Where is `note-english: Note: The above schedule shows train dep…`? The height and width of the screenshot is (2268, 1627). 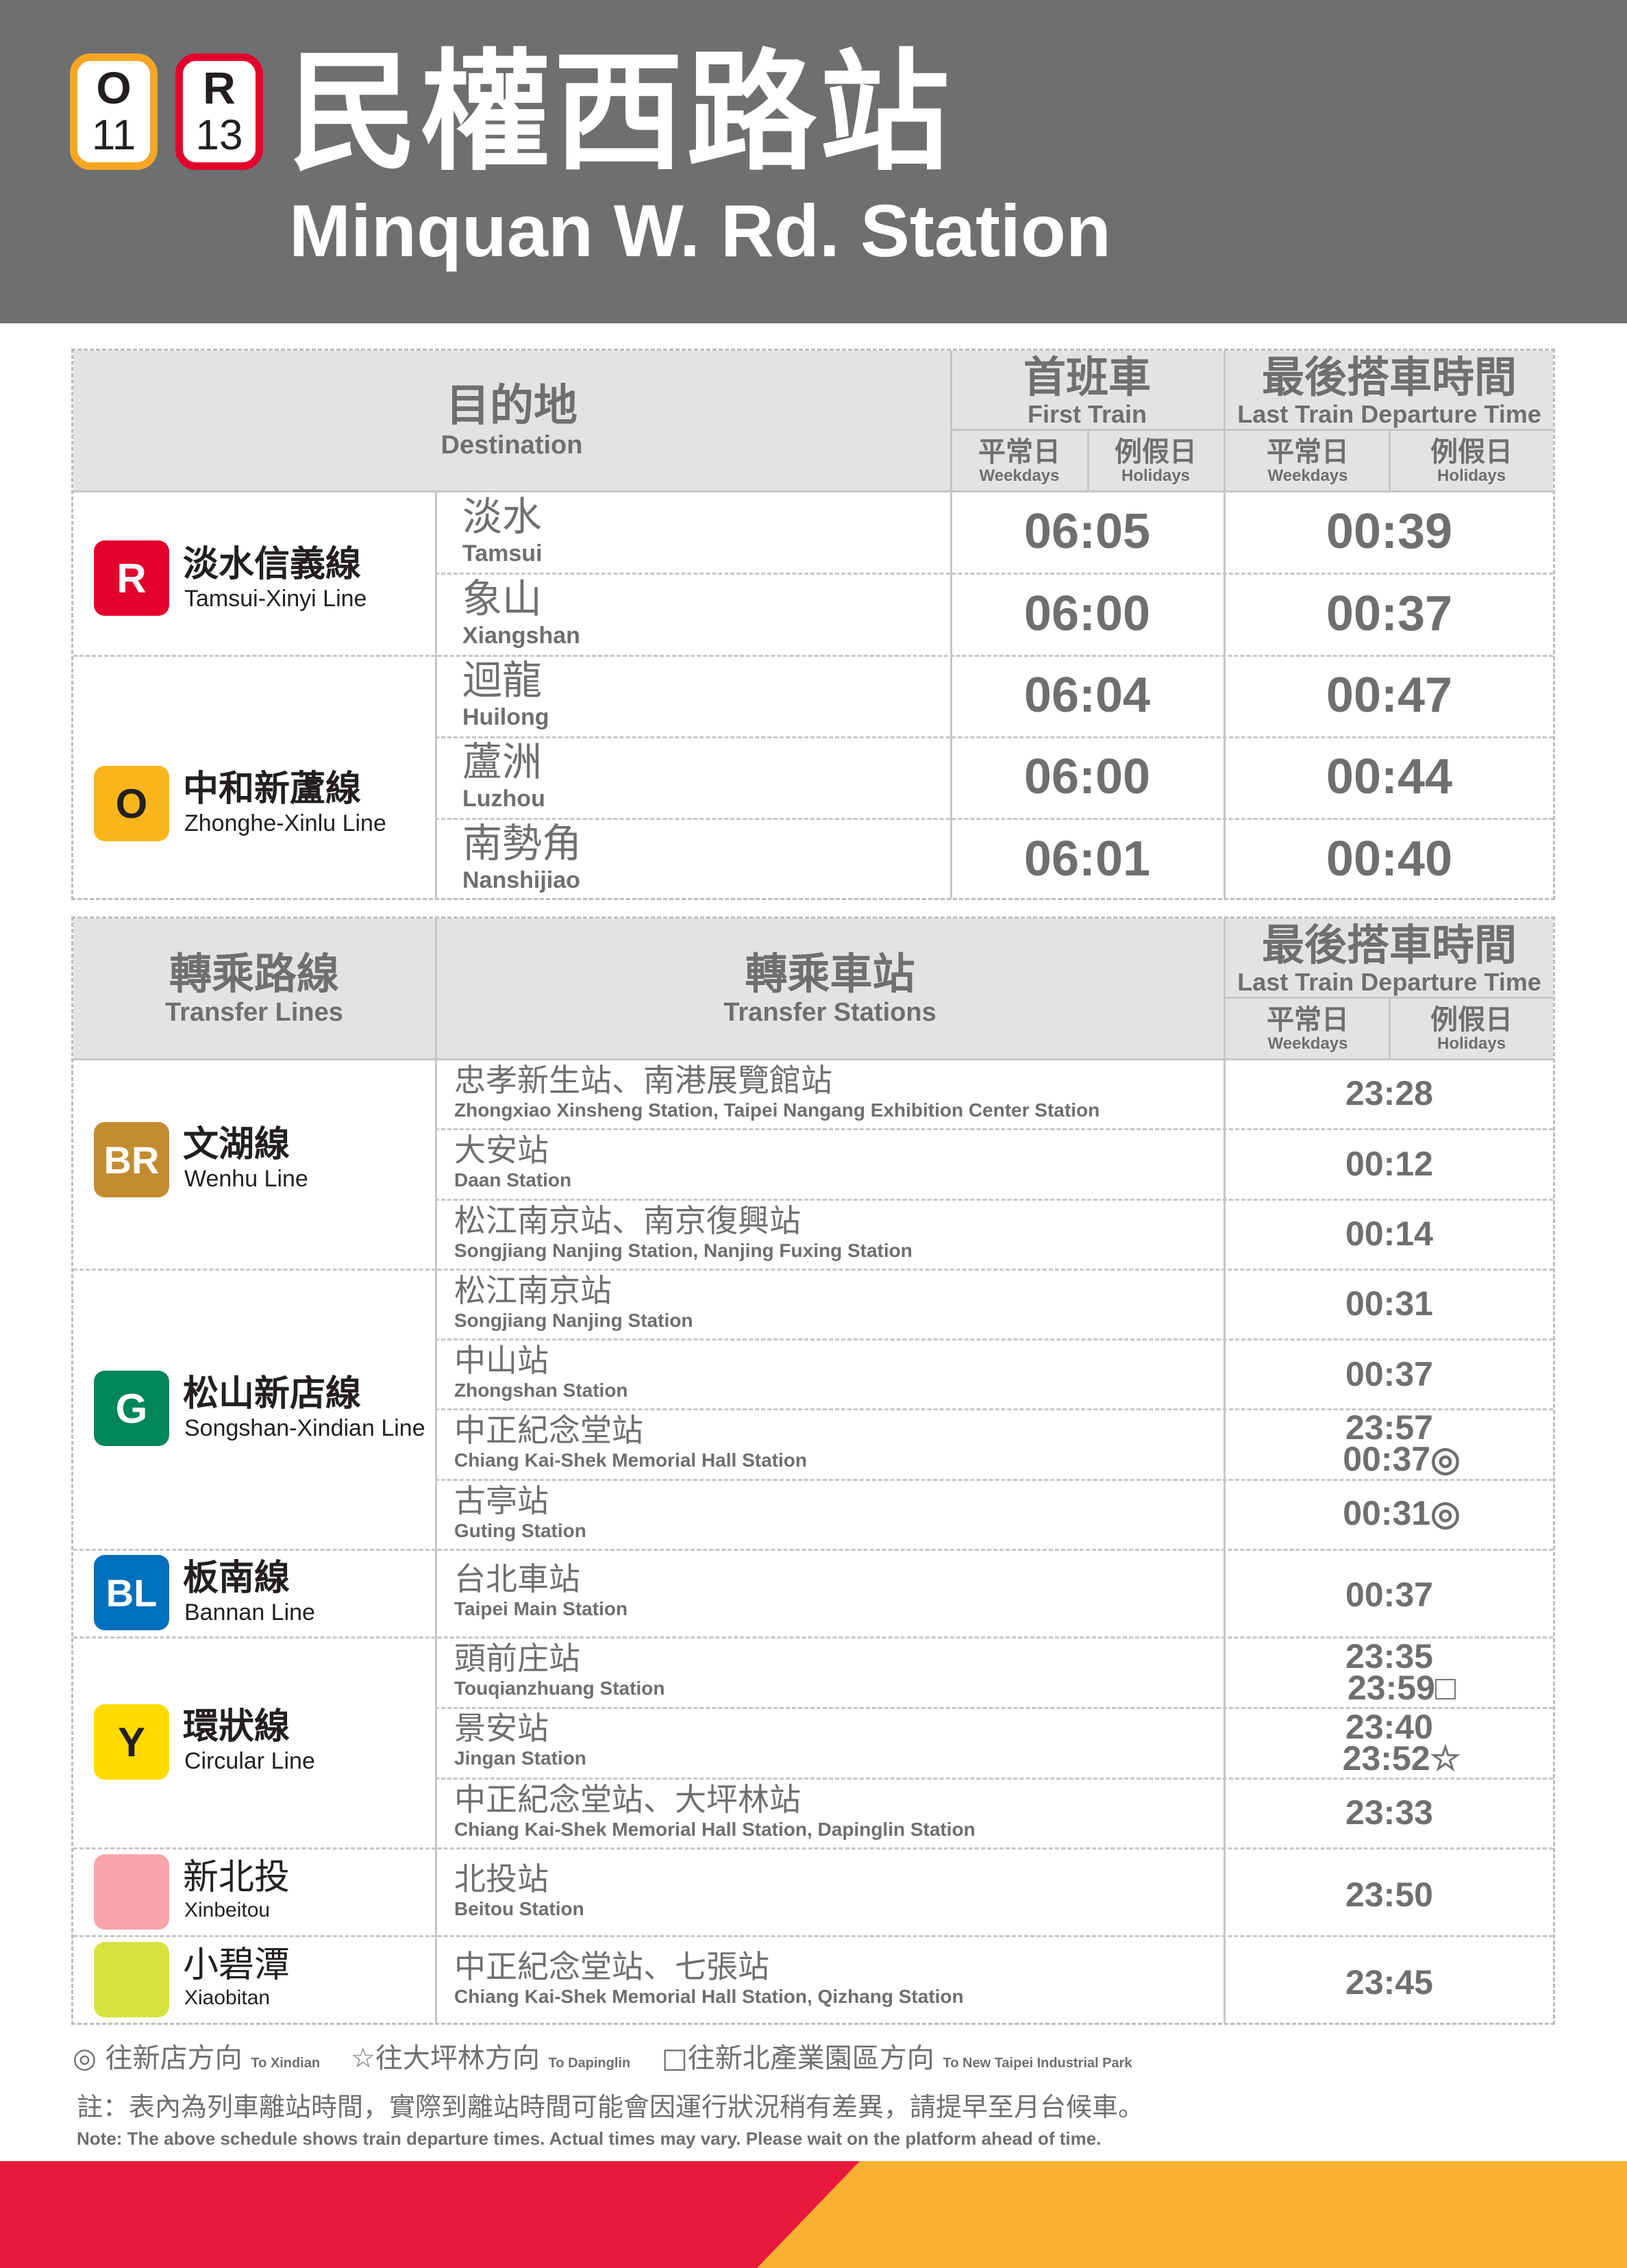
note-english: Note: The above schedule shows train dep… is located at coordinates (589, 2138).